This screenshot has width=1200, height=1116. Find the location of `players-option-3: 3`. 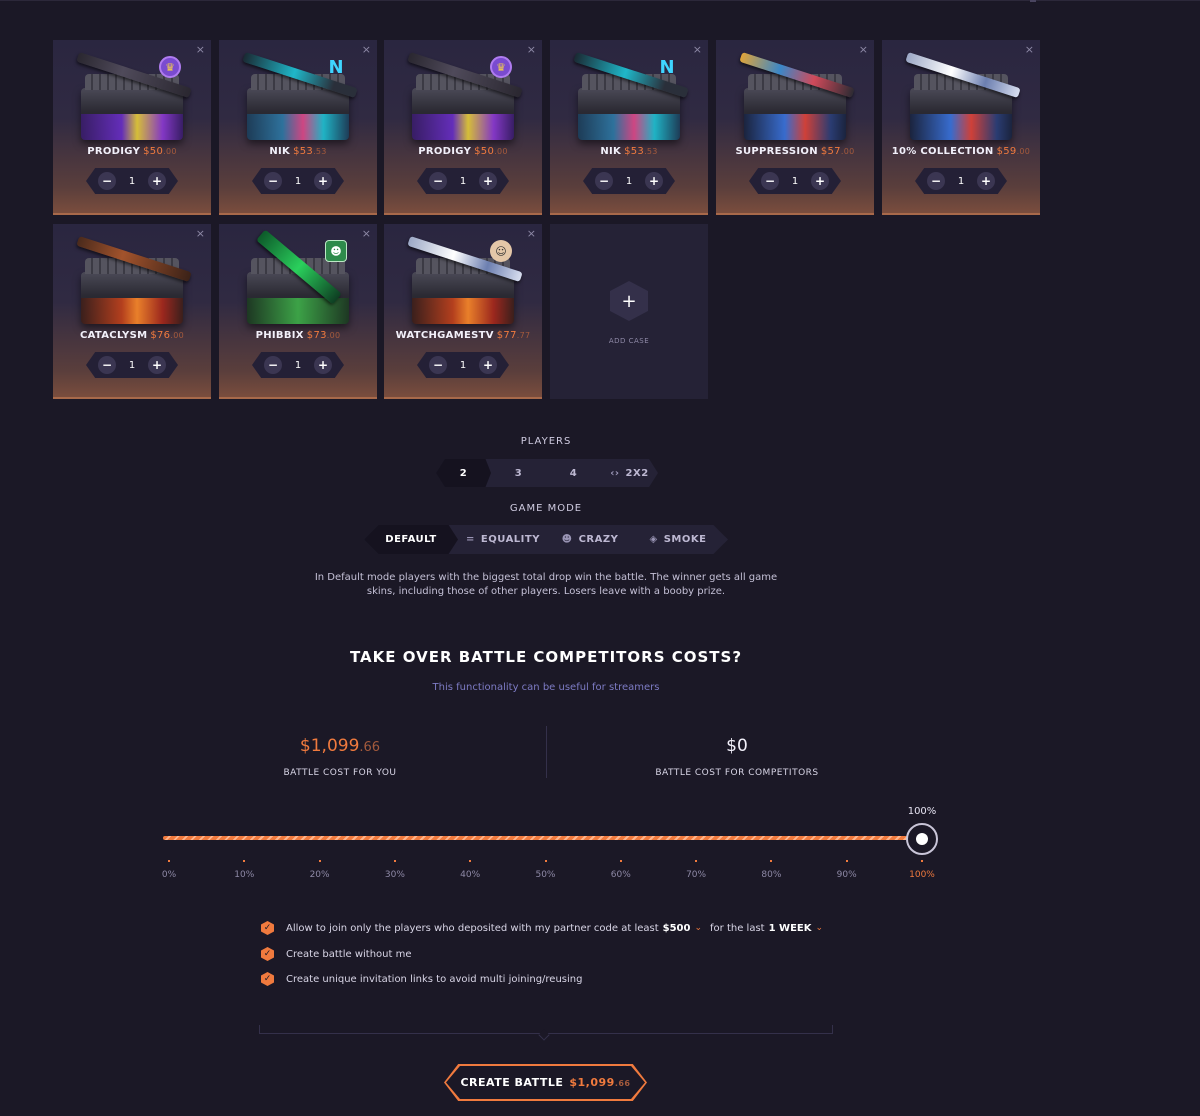

players-option-3: 3 is located at coordinates (518, 473).